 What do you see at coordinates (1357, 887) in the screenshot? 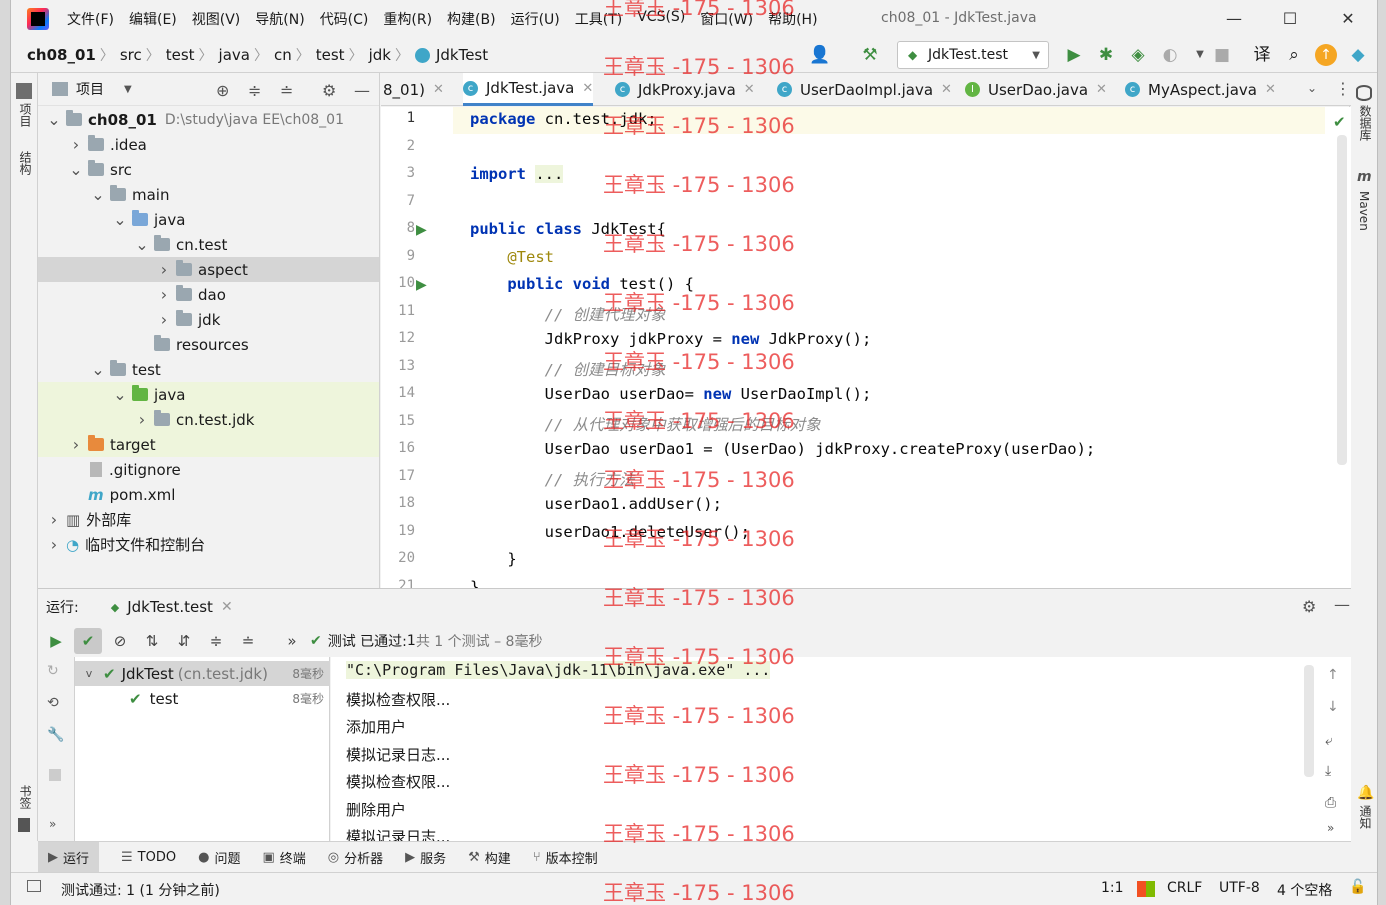
I see `lock-icon: 🔓` at bounding box center [1357, 887].